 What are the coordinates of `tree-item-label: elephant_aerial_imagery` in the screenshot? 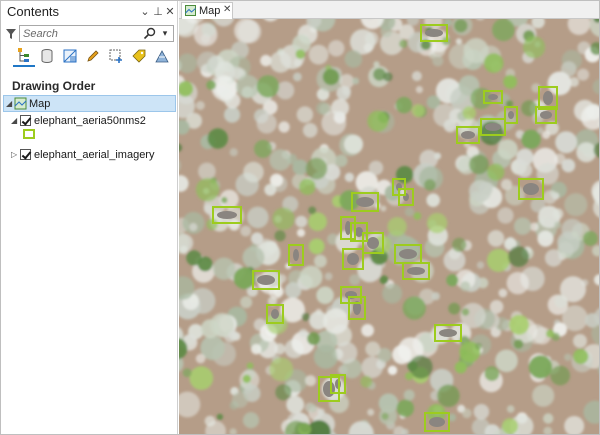 It's located at (94, 155).